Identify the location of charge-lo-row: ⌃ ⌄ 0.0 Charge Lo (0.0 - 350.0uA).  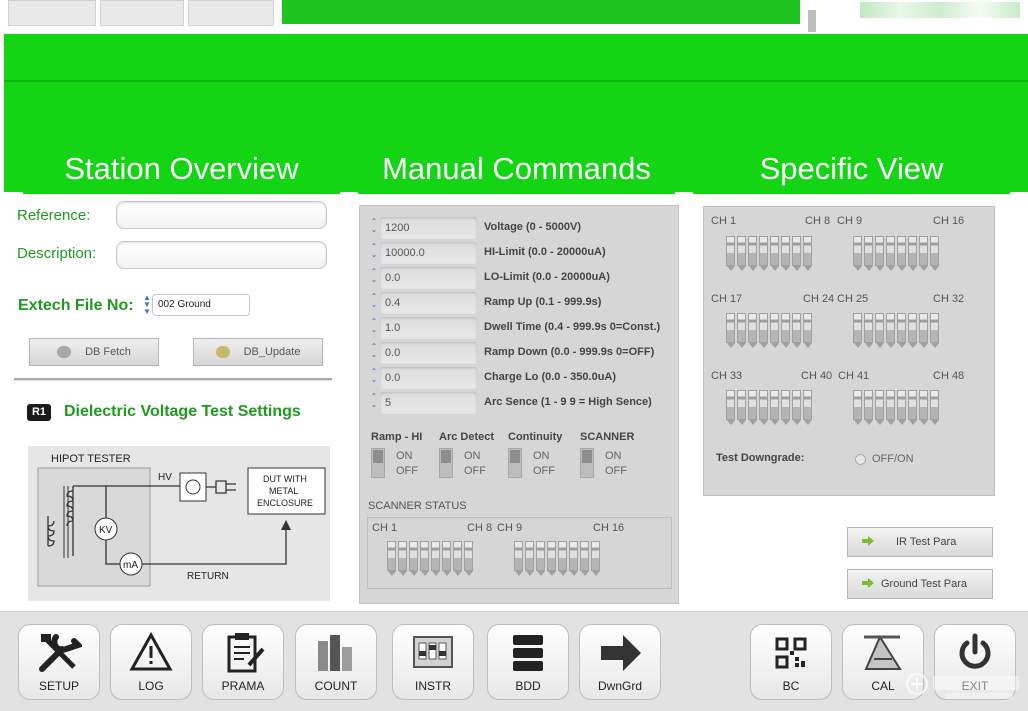
(523, 378).